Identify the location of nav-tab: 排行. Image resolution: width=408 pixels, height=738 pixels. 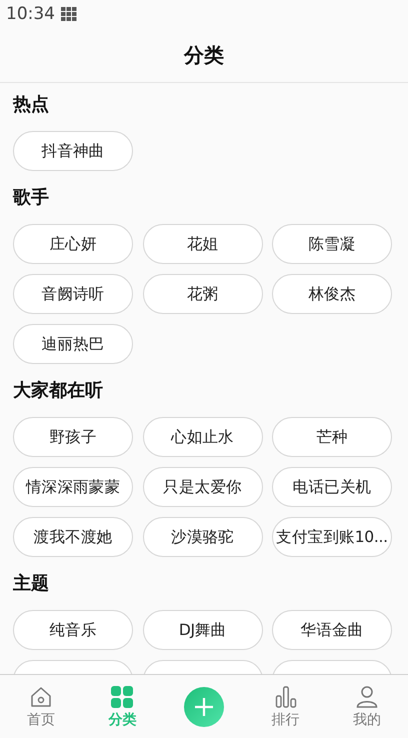
(285, 707).